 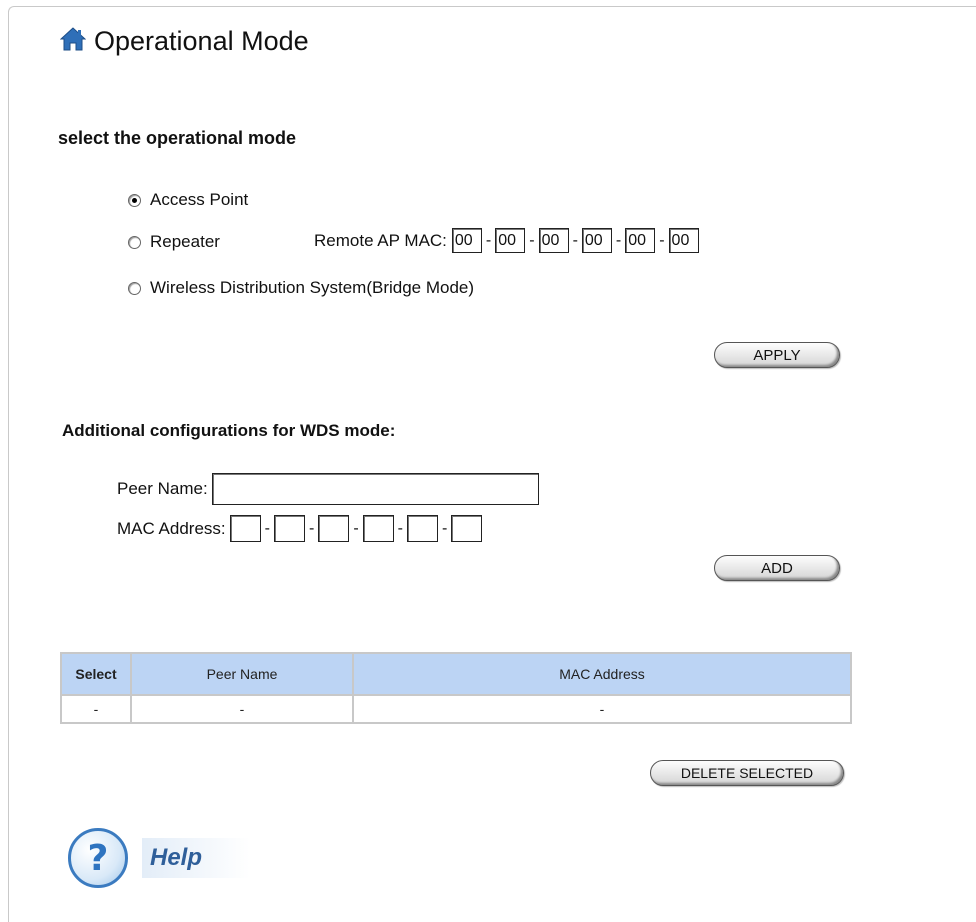 What do you see at coordinates (162, 488) in the screenshot?
I see `peer-name-label: Peer Name:` at bounding box center [162, 488].